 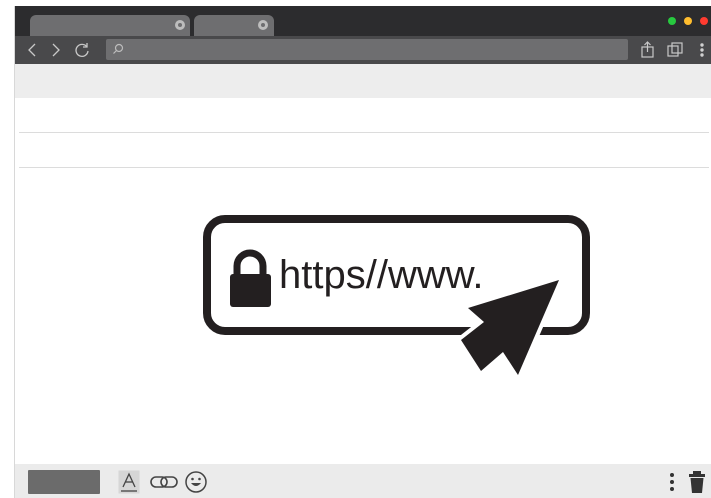 I want to click on minimize-button, so click(x=688, y=21).